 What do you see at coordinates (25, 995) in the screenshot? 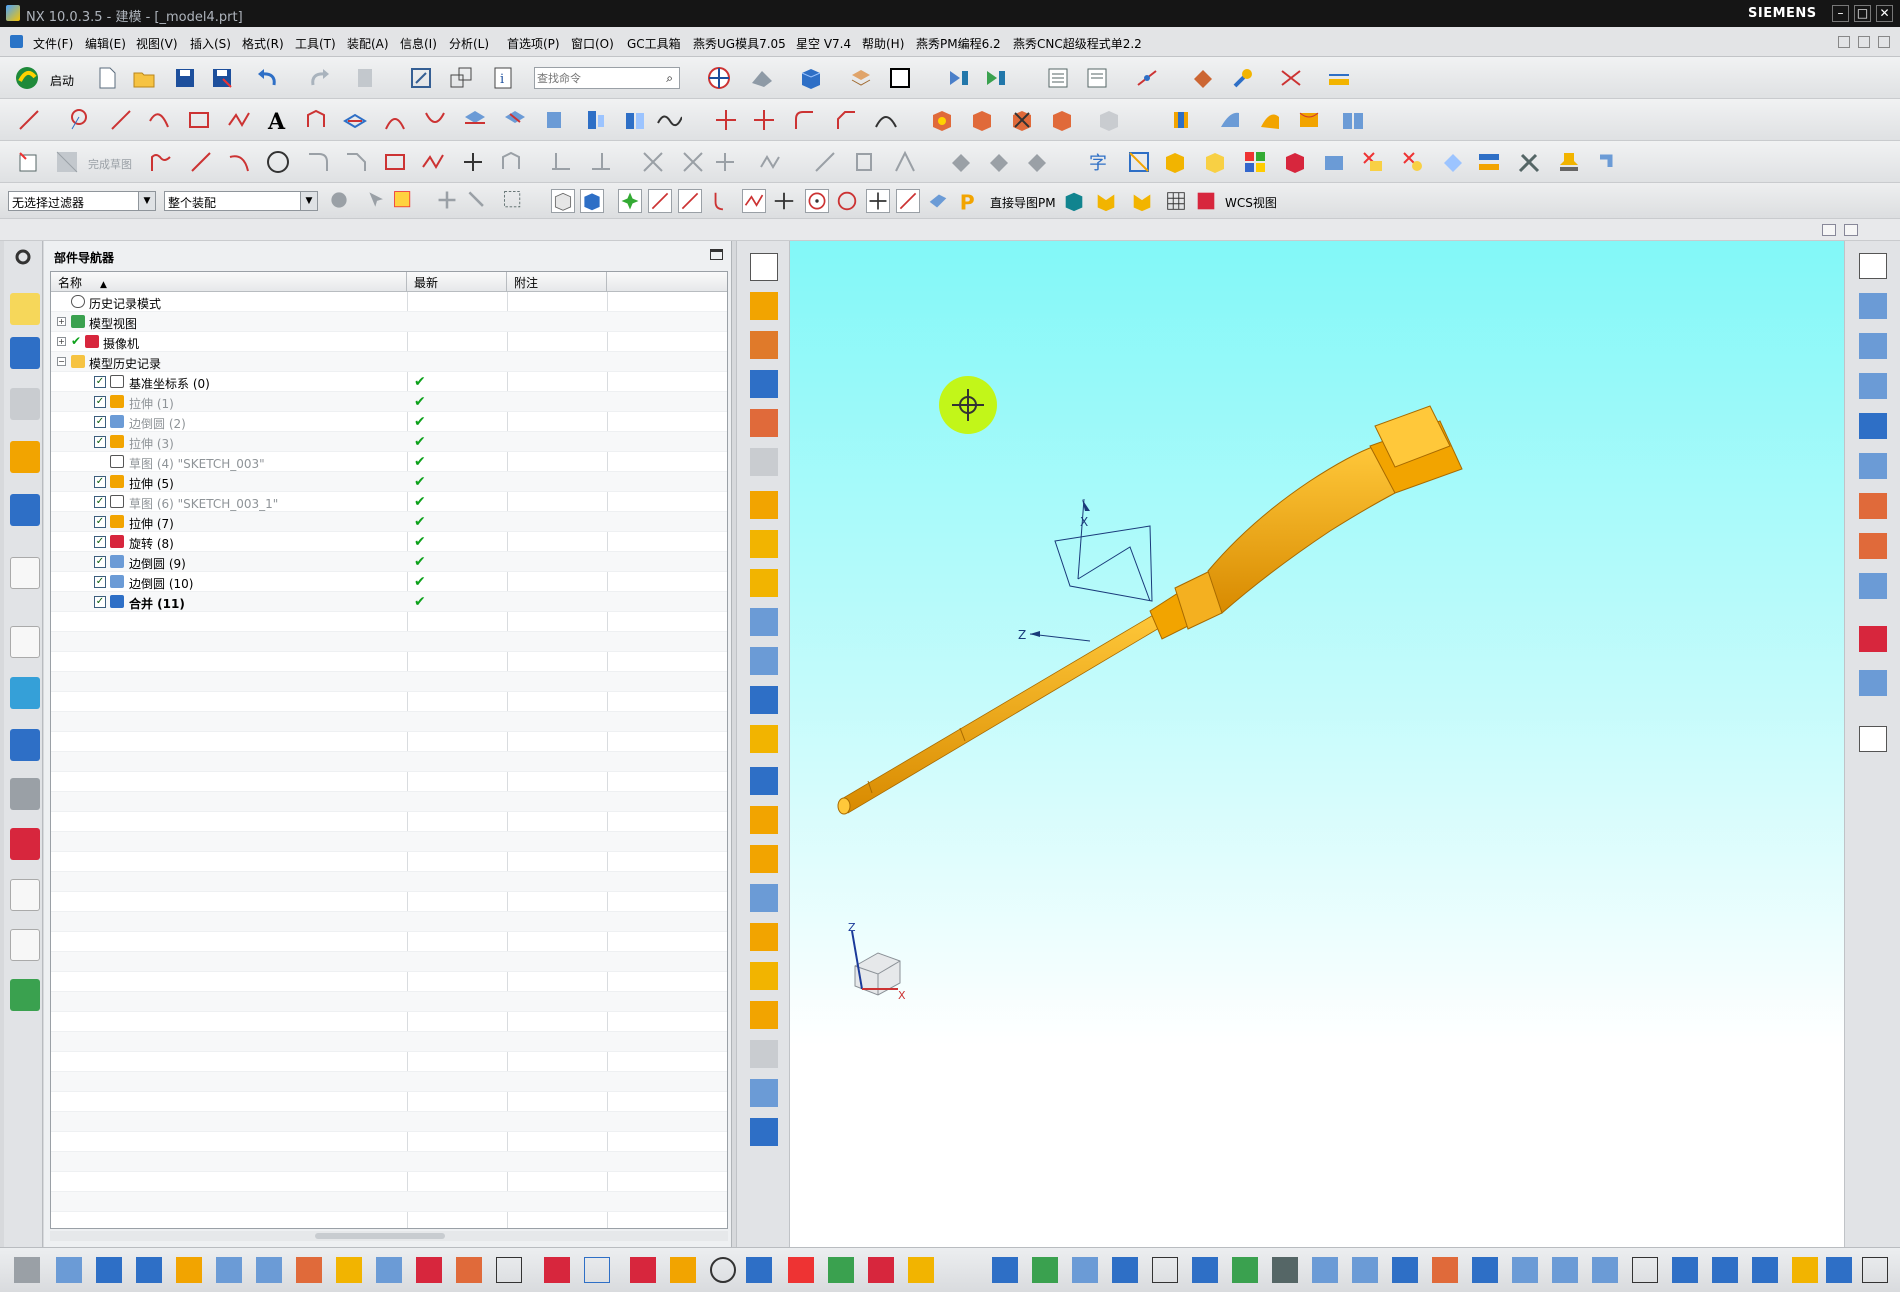
I see `team-center-tab-icon` at bounding box center [25, 995].